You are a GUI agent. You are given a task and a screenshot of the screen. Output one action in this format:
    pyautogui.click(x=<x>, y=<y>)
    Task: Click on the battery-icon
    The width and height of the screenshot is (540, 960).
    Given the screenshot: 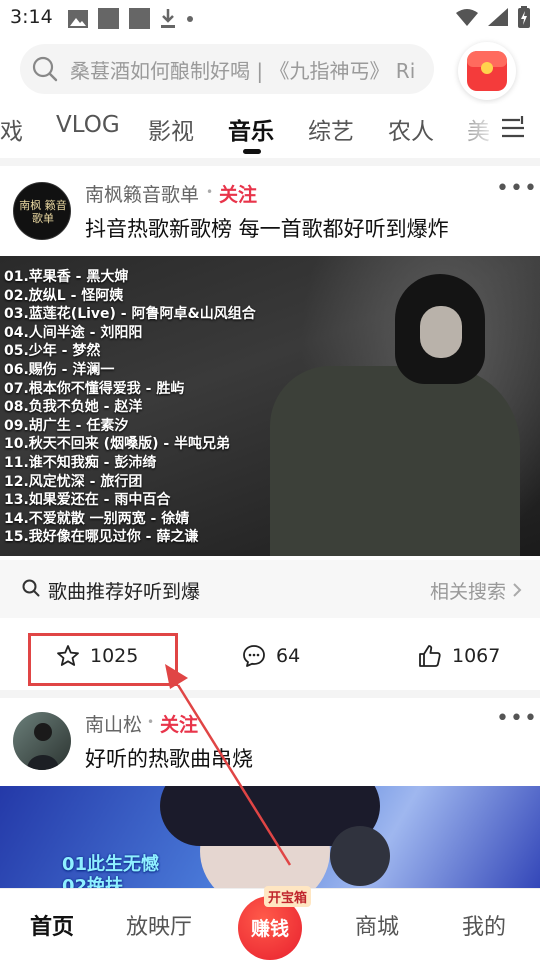 What is the action you would take?
    pyautogui.click(x=524, y=17)
    